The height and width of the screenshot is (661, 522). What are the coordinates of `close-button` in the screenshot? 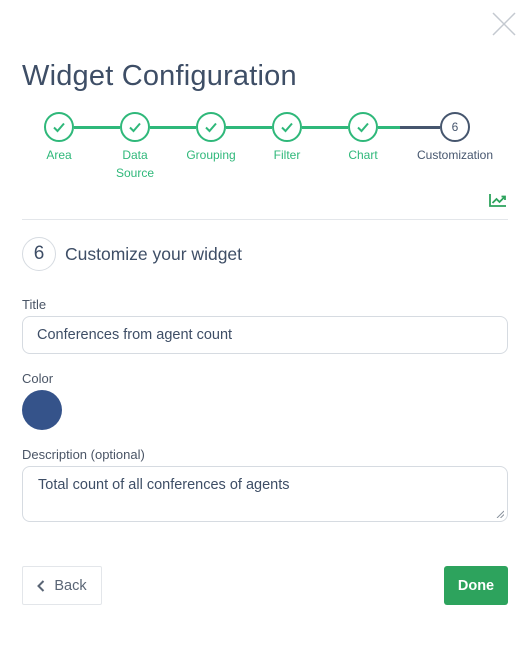 It's located at (504, 24).